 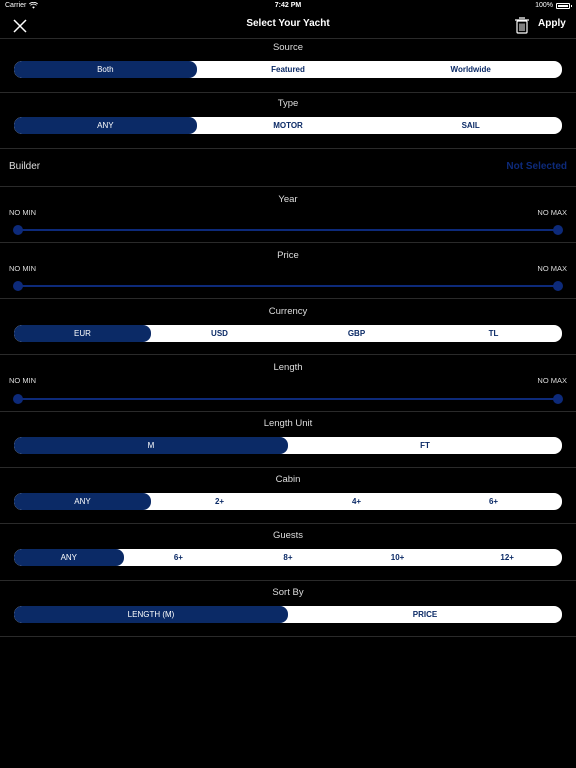 What do you see at coordinates (288, 383) in the screenshot?
I see `length-section: Length NO MIN NO MAX` at bounding box center [288, 383].